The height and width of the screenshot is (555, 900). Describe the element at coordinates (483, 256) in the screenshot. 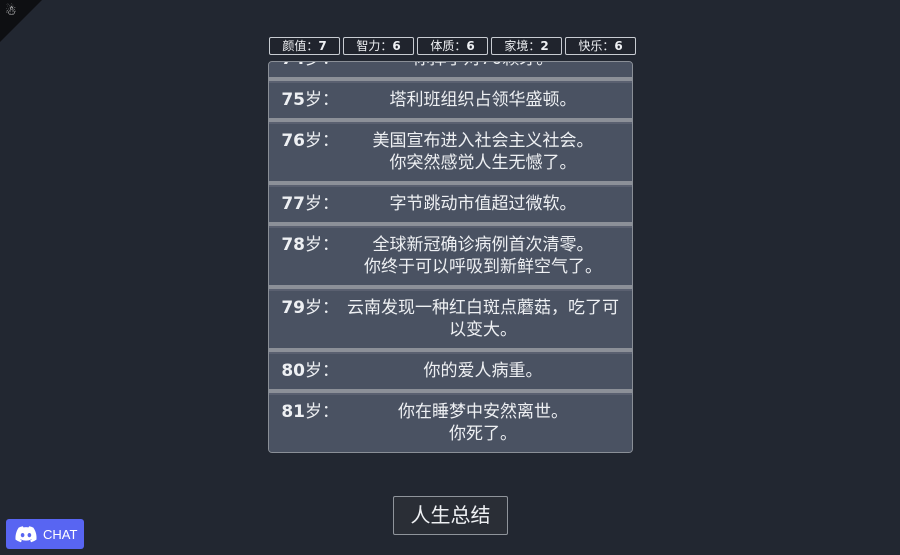

I see `event-text: 全球新冠确诊病例首次清零。 你终于可以呼吸到新鲜空气了。` at that location.